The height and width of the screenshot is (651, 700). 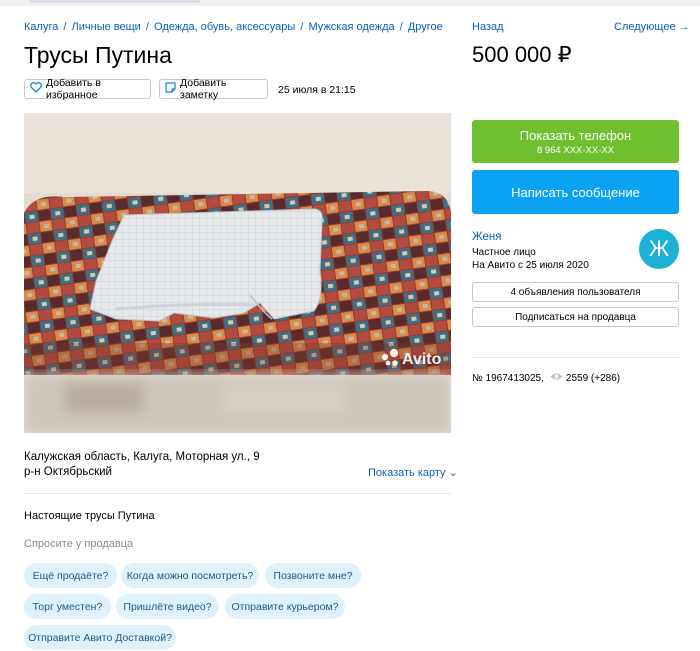 I want to click on breadcrumb-item-kaluga: Калуга, so click(x=41, y=27).